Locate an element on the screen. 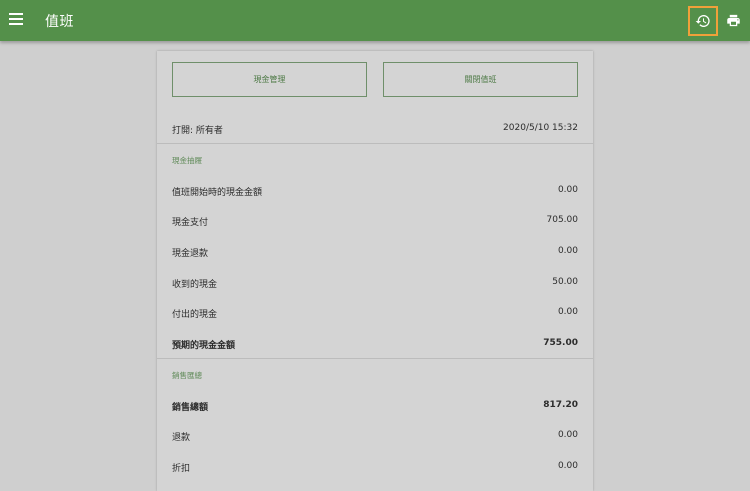 The height and width of the screenshot is (491, 750). list-item: 現金支付 705.00 is located at coordinates (375, 222).